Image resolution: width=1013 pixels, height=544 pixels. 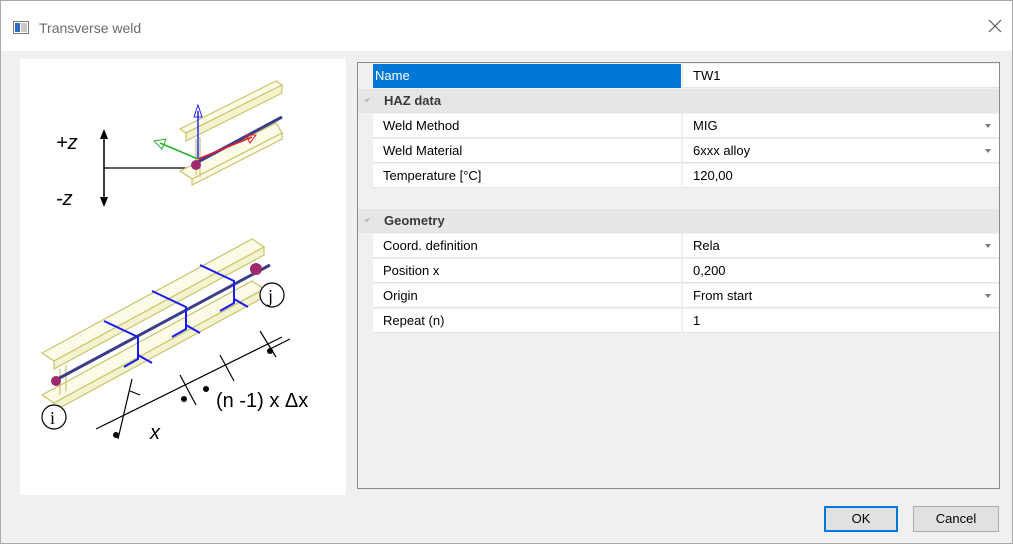 What do you see at coordinates (506, 26) in the screenshot?
I see `title-bar: Transverse weld` at bounding box center [506, 26].